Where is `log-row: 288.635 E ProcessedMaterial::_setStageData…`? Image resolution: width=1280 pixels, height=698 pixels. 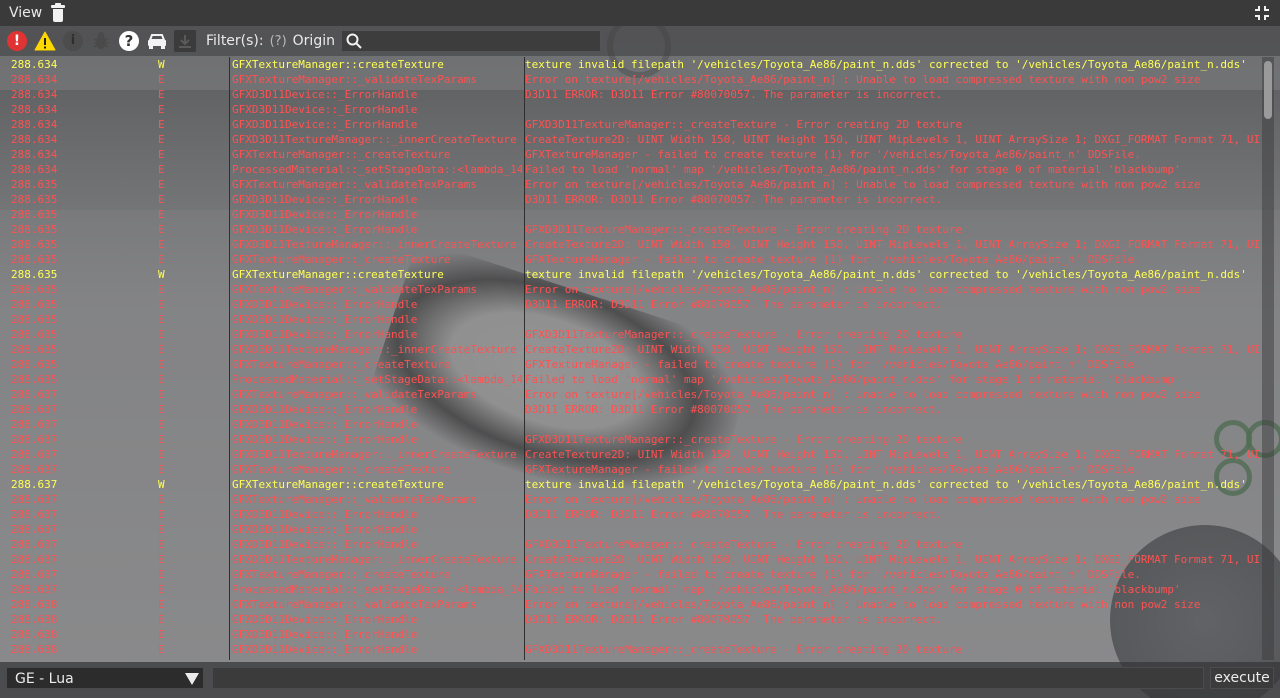
log-row: 288.635 E ProcessedMaterial::_setStageData… is located at coordinates (633, 379).